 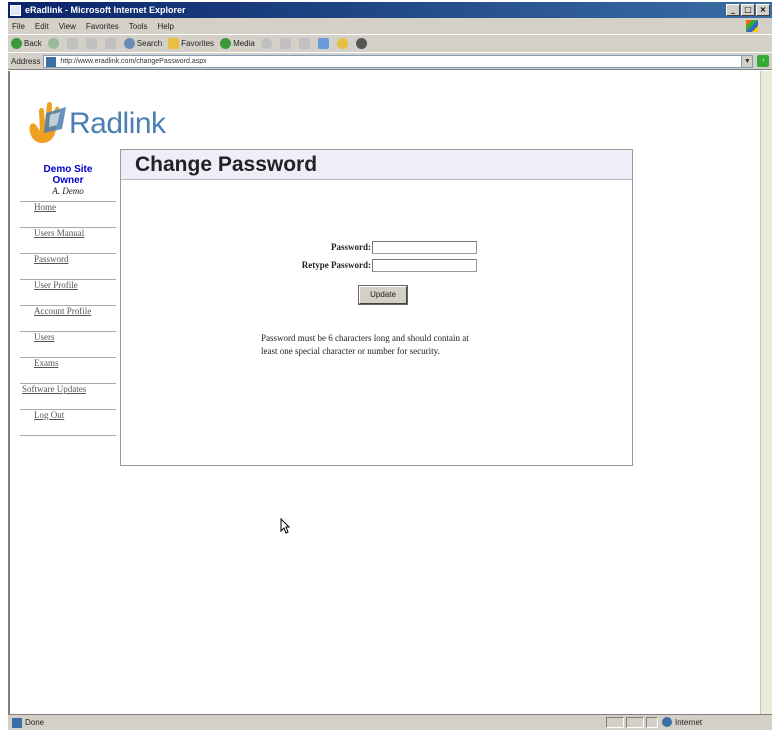 I want to click on page-title: Change Password, so click(x=376, y=165).